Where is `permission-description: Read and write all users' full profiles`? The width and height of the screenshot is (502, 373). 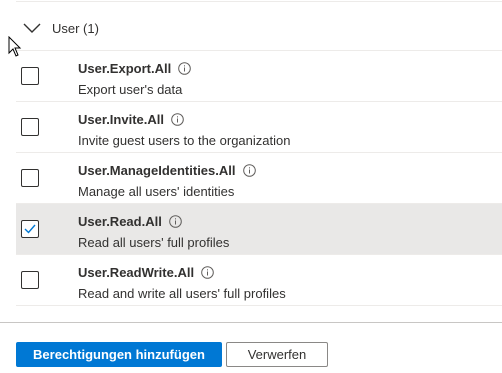
permission-description: Read and write all users' full profiles is located at coordinates (182, 293).